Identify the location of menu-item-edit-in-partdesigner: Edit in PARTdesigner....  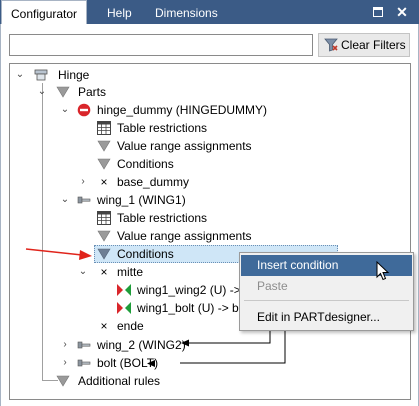
(326, 317).